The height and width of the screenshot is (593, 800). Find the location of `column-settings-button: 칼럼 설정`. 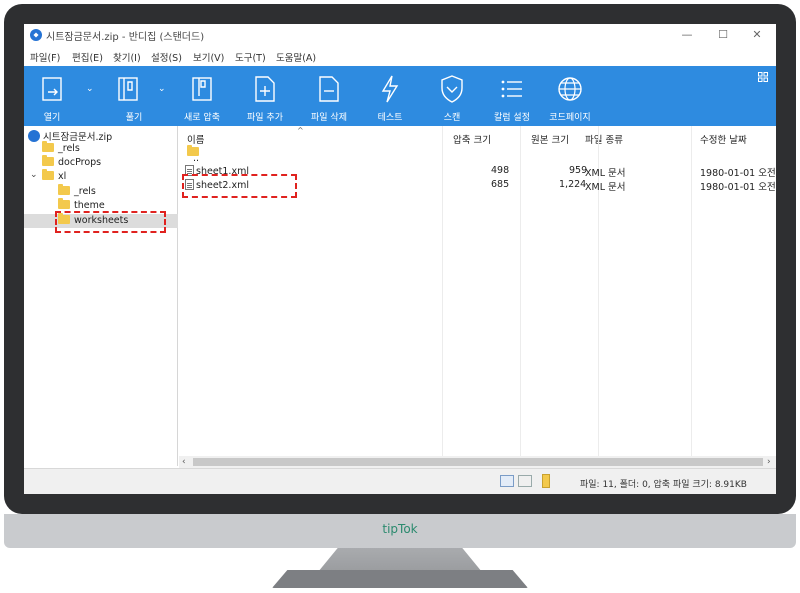

column-settings-button: 칼럼 설정 is located at coordinates (512, 96).